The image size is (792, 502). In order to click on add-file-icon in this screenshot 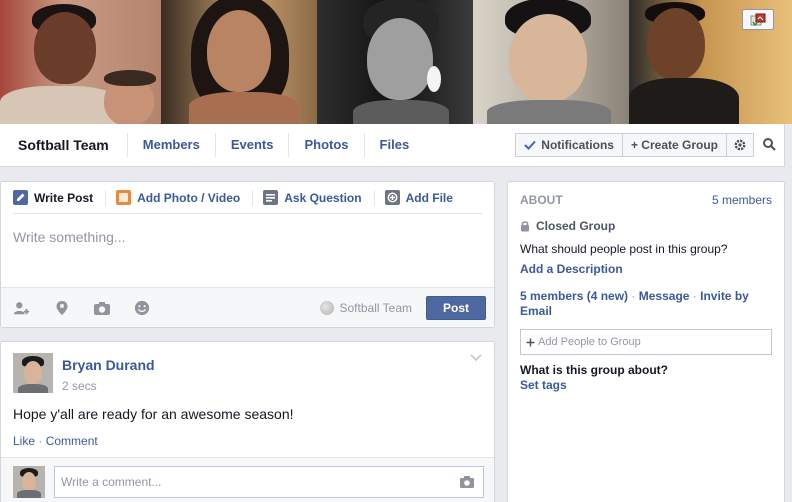, I will do `click(392, 197)`.